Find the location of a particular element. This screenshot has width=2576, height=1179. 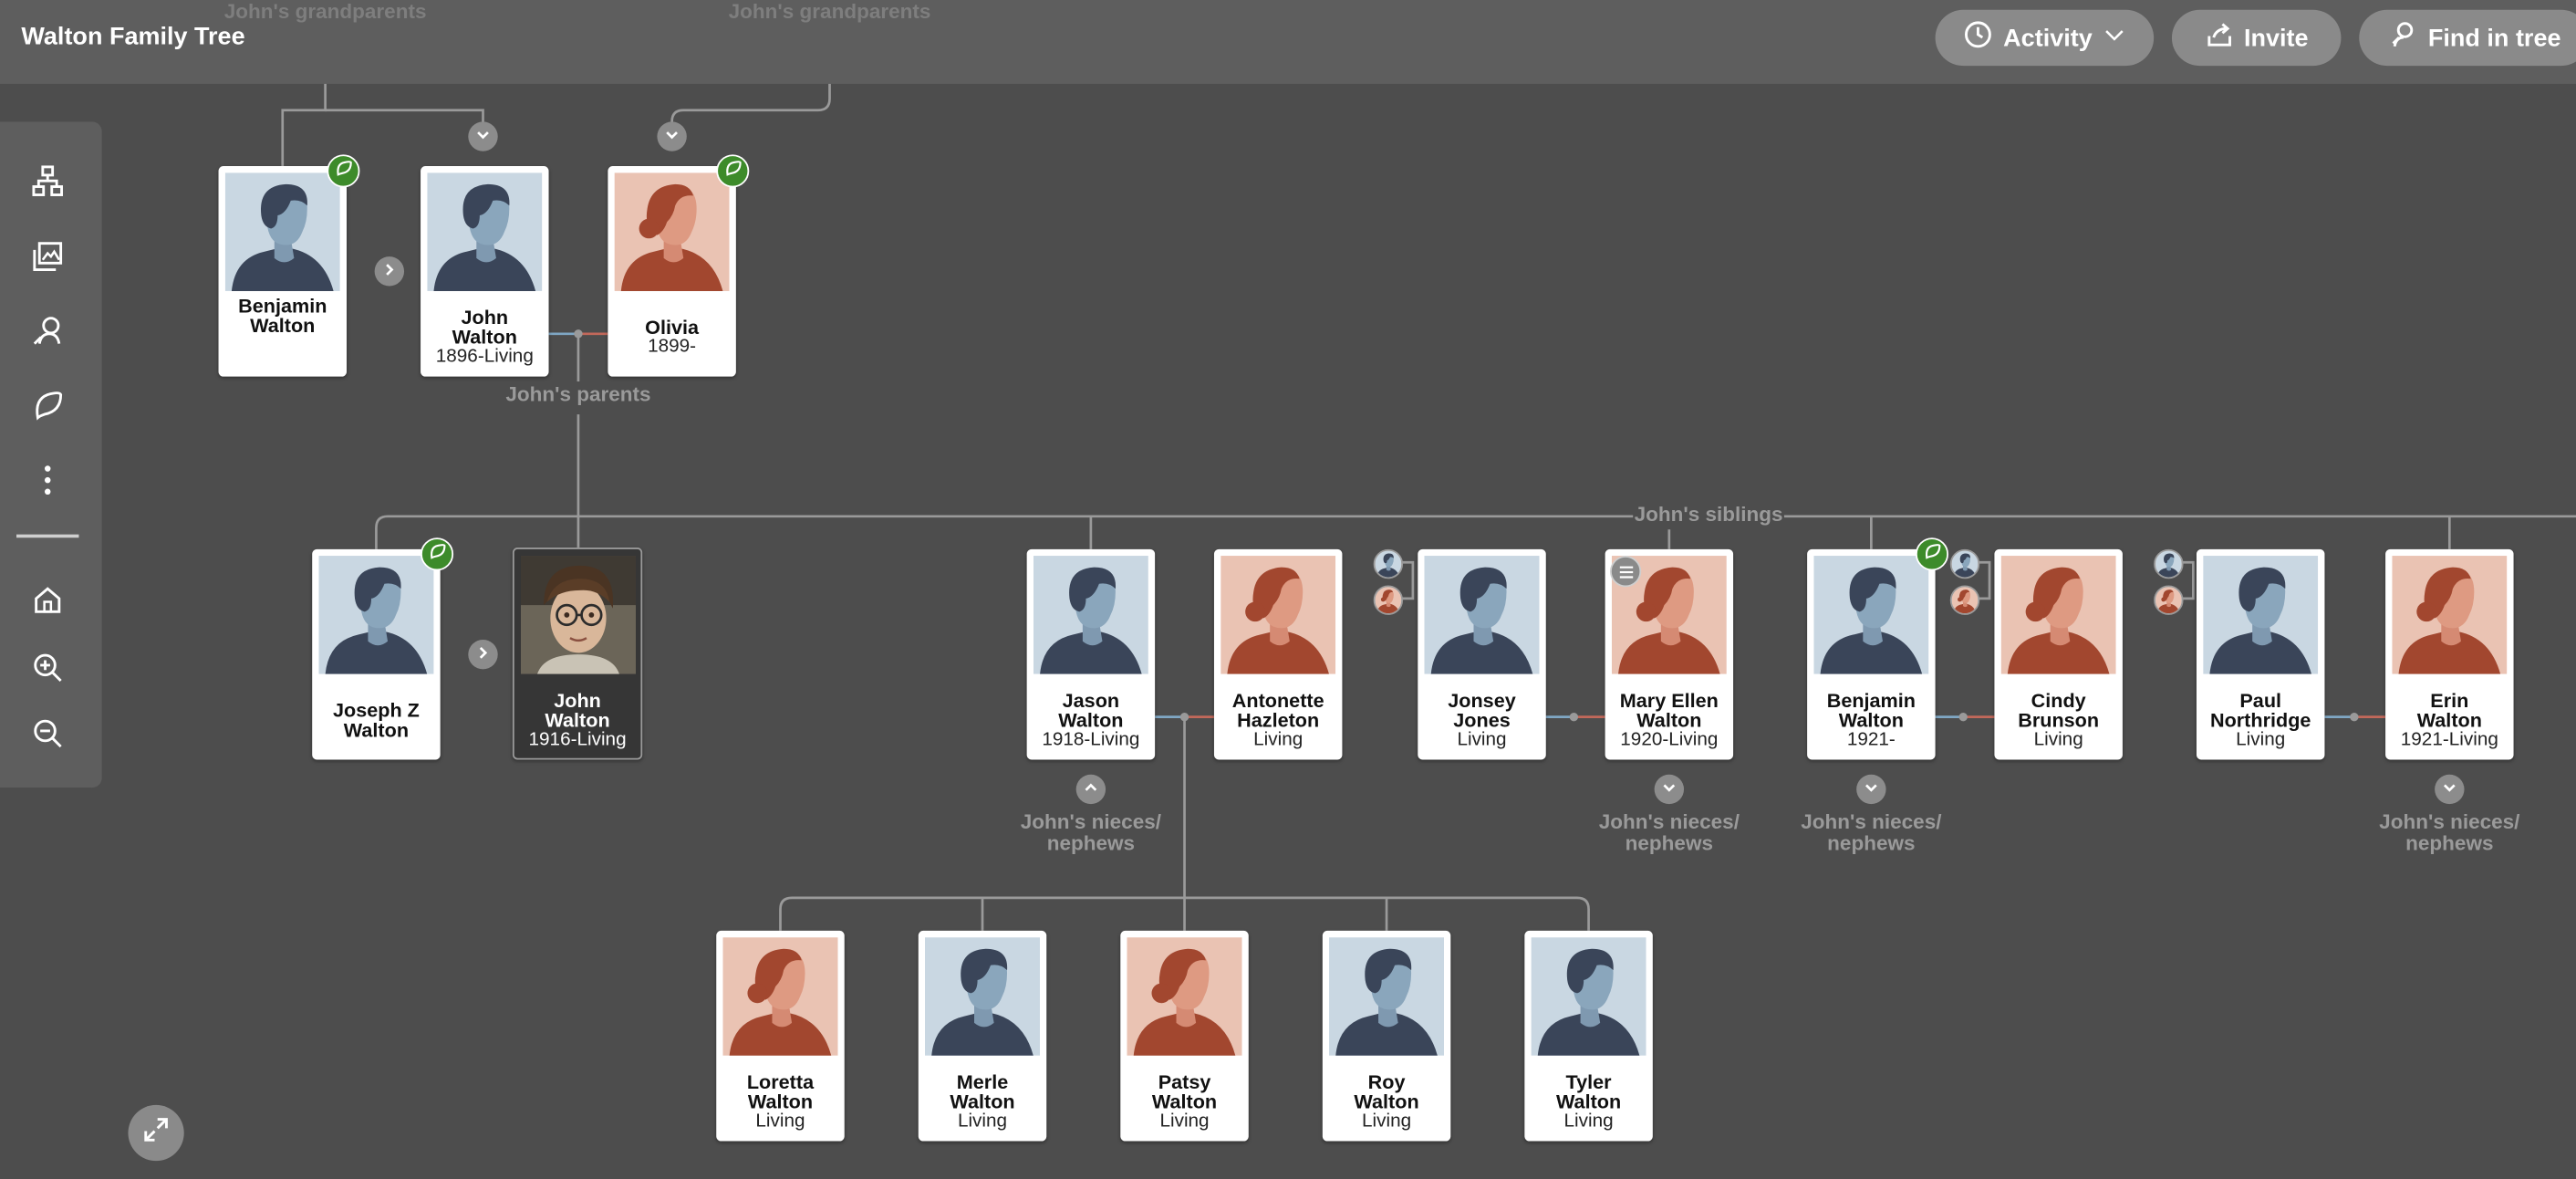

chevron-right-icon is located at coordinates (483, 654).